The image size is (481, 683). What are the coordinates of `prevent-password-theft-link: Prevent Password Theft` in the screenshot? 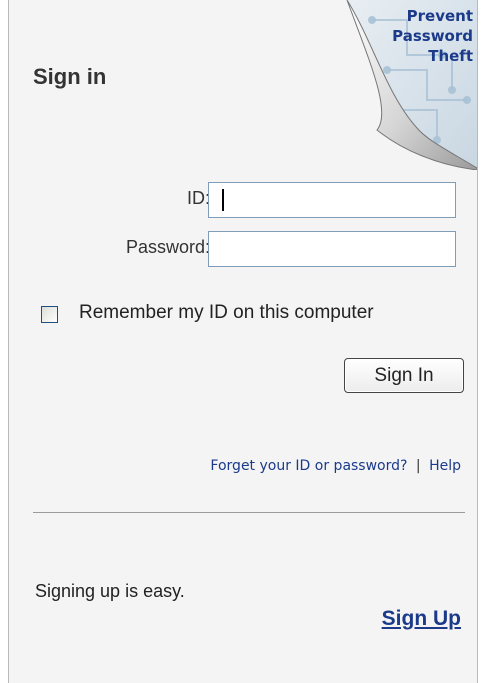 It's located at (432, 36).